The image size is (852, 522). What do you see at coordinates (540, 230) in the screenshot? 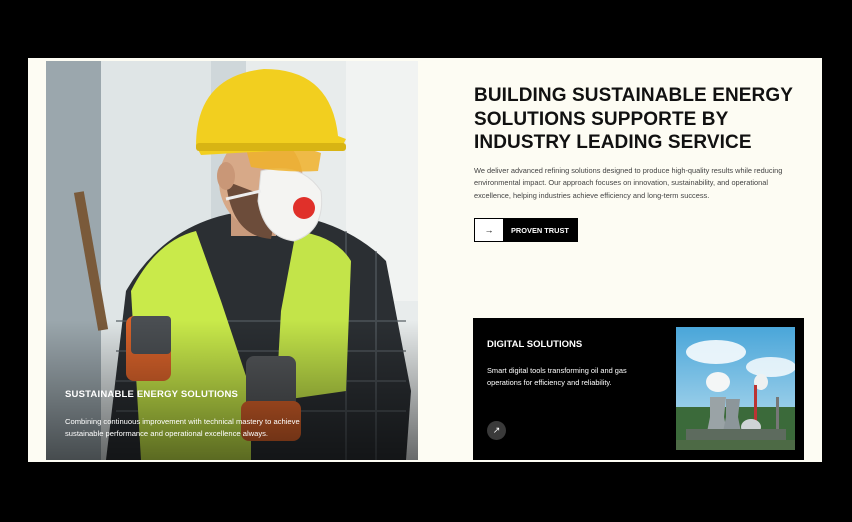
I see `cta-label: PROVEN TRUST` at bounding box center [540, 230].